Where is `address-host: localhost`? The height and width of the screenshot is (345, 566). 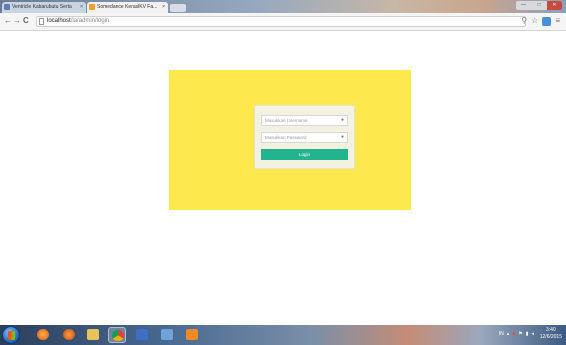 address-host: localhost is located at coordinates (59, 21).